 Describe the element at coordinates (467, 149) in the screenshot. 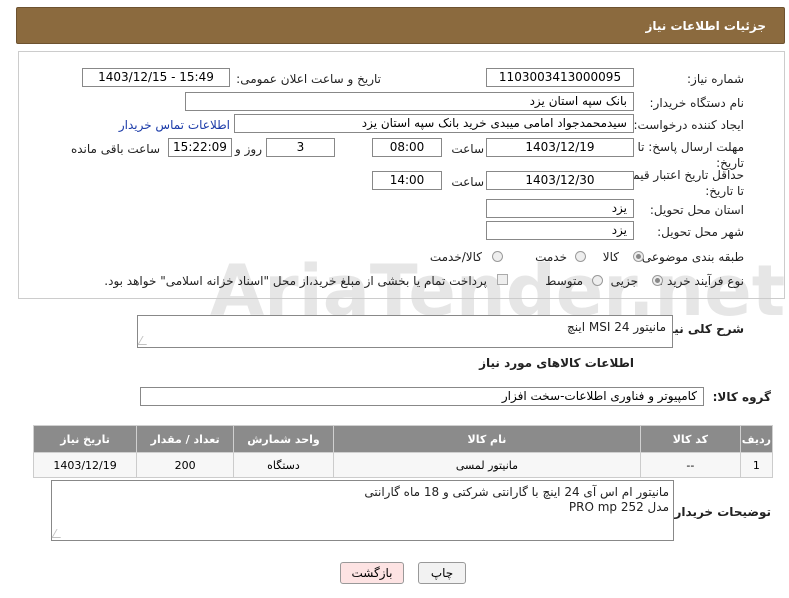

I see `reply-hour-label: ساعت` at that location.